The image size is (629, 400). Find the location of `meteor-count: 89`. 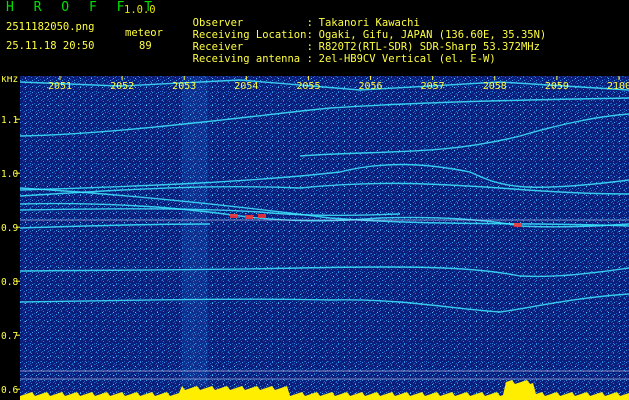

meteor-count: 89 is located at coordinates (145, 46).